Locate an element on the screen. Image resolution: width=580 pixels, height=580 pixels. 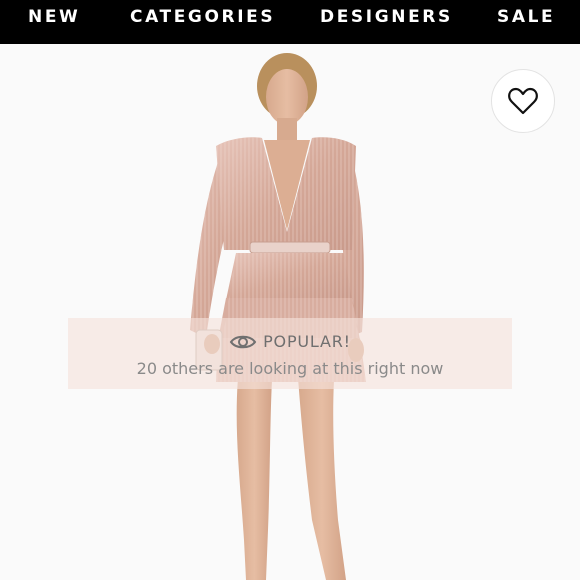
popular-message: 20 others are looking at this right now is located at coordinates (290, 368).